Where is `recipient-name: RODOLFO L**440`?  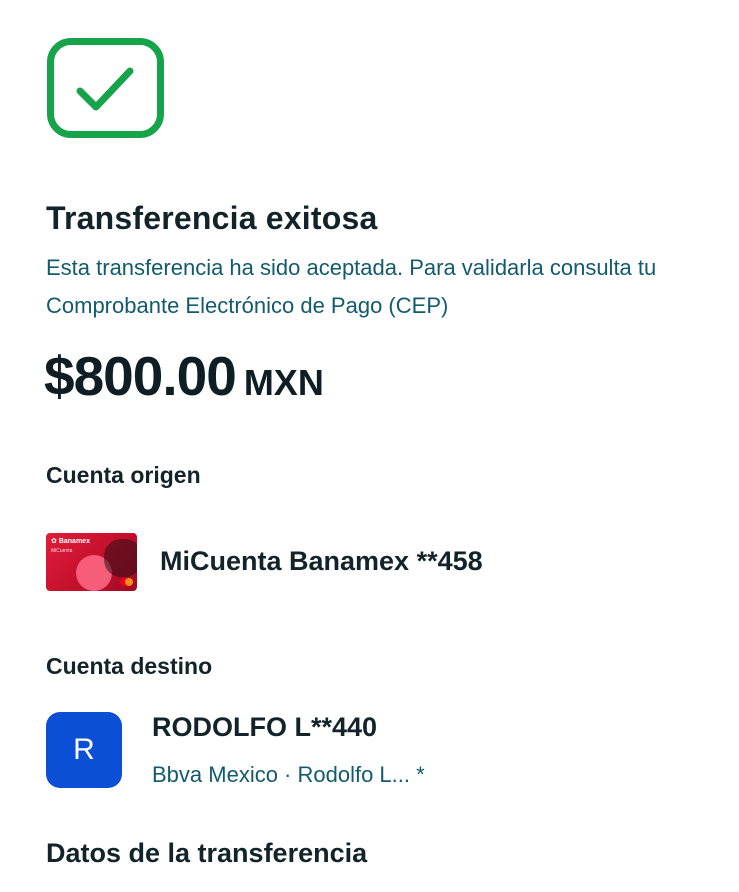
recipient-name: RODOLFO L**440 is located at coordinates (265, 727).